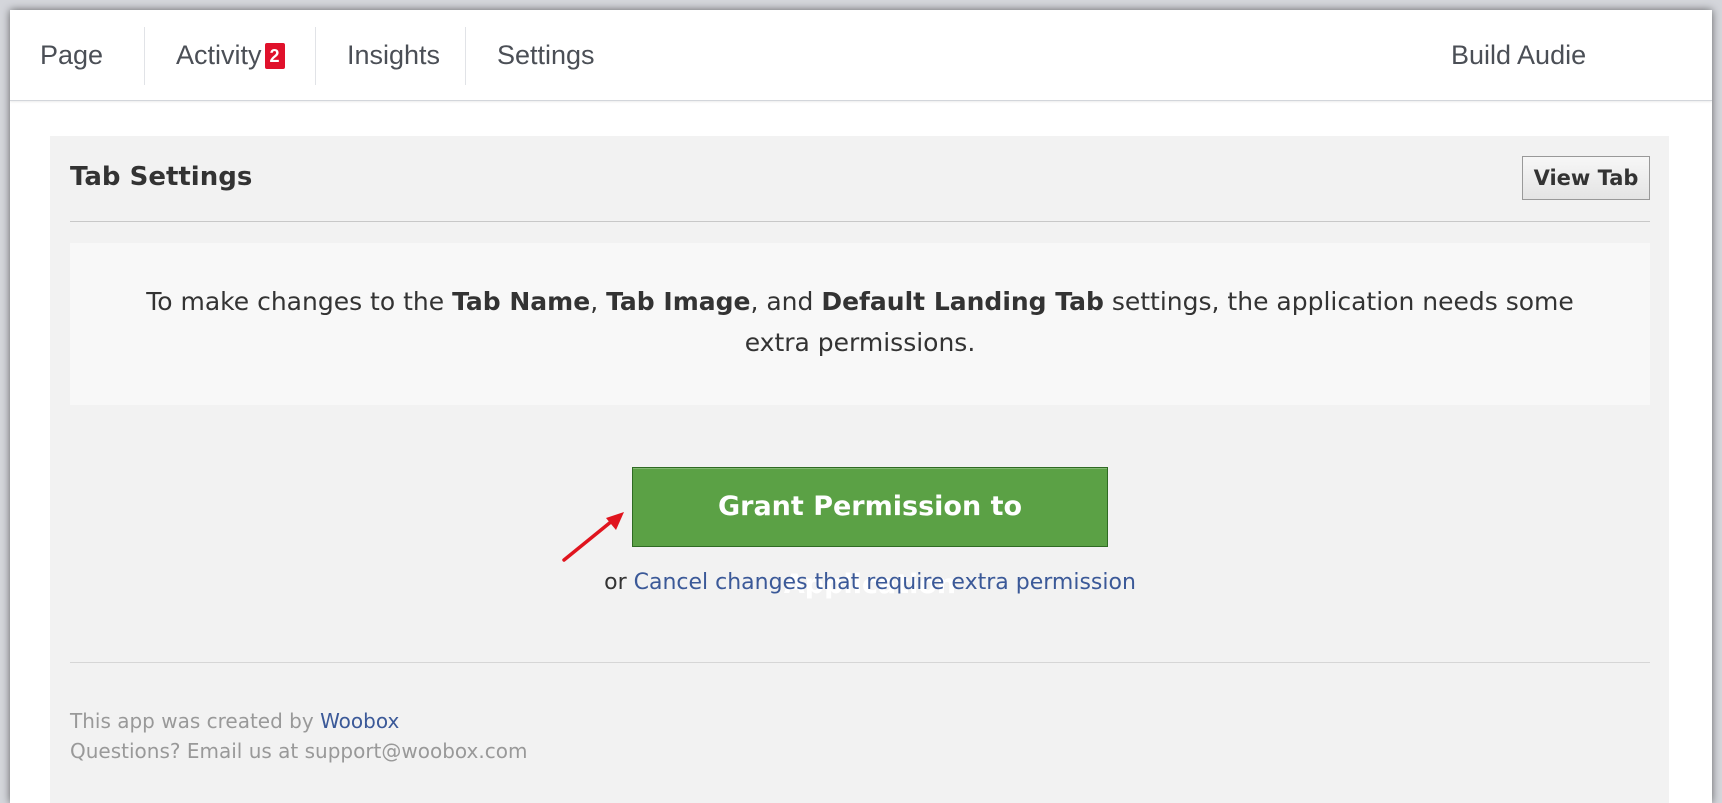 This screenshot has width=1722, height=803. Describe the element at coordinates (195, 721) in the screenshot. I see `created-by-text: This app was created by` at that location.